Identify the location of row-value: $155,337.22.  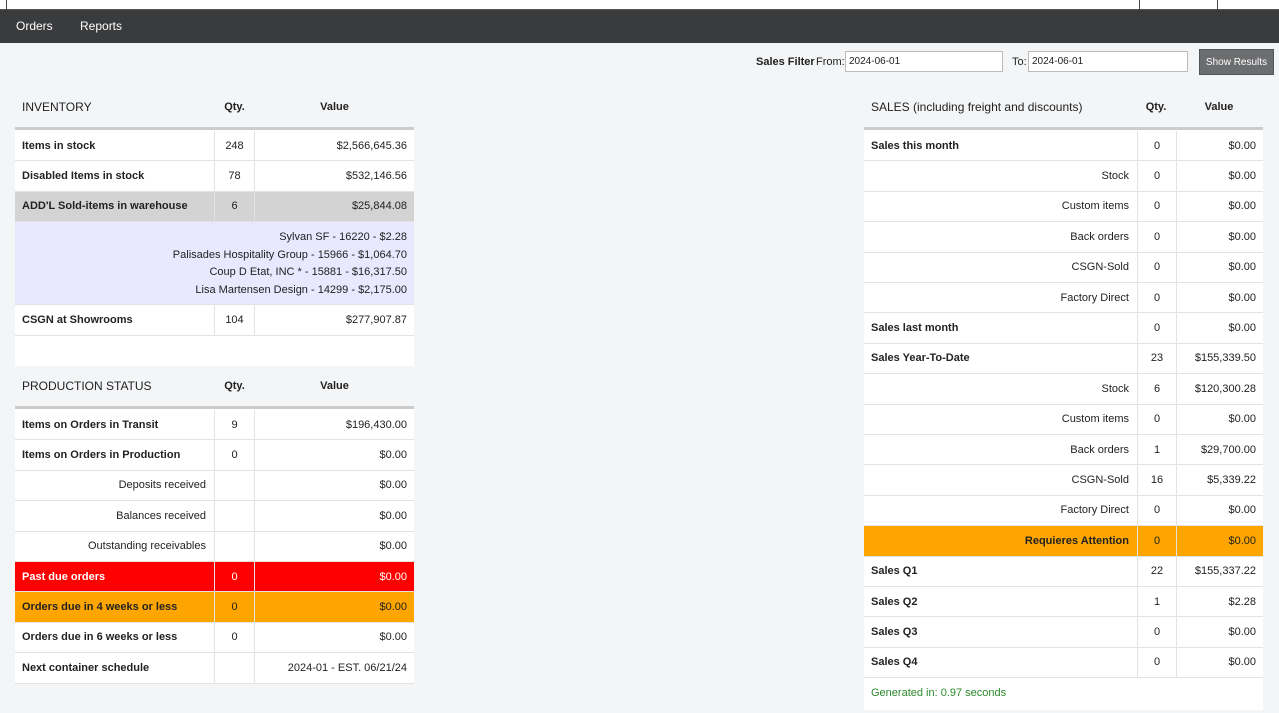
(1225, 571).